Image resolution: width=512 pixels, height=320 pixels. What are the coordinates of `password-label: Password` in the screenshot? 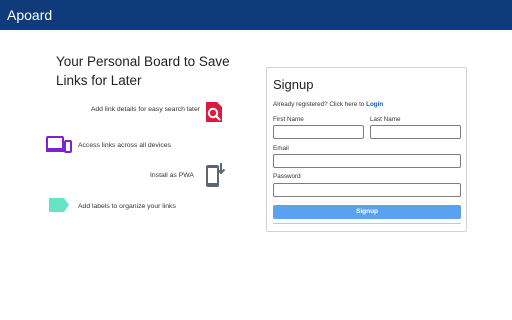 It's located at (287, 176).